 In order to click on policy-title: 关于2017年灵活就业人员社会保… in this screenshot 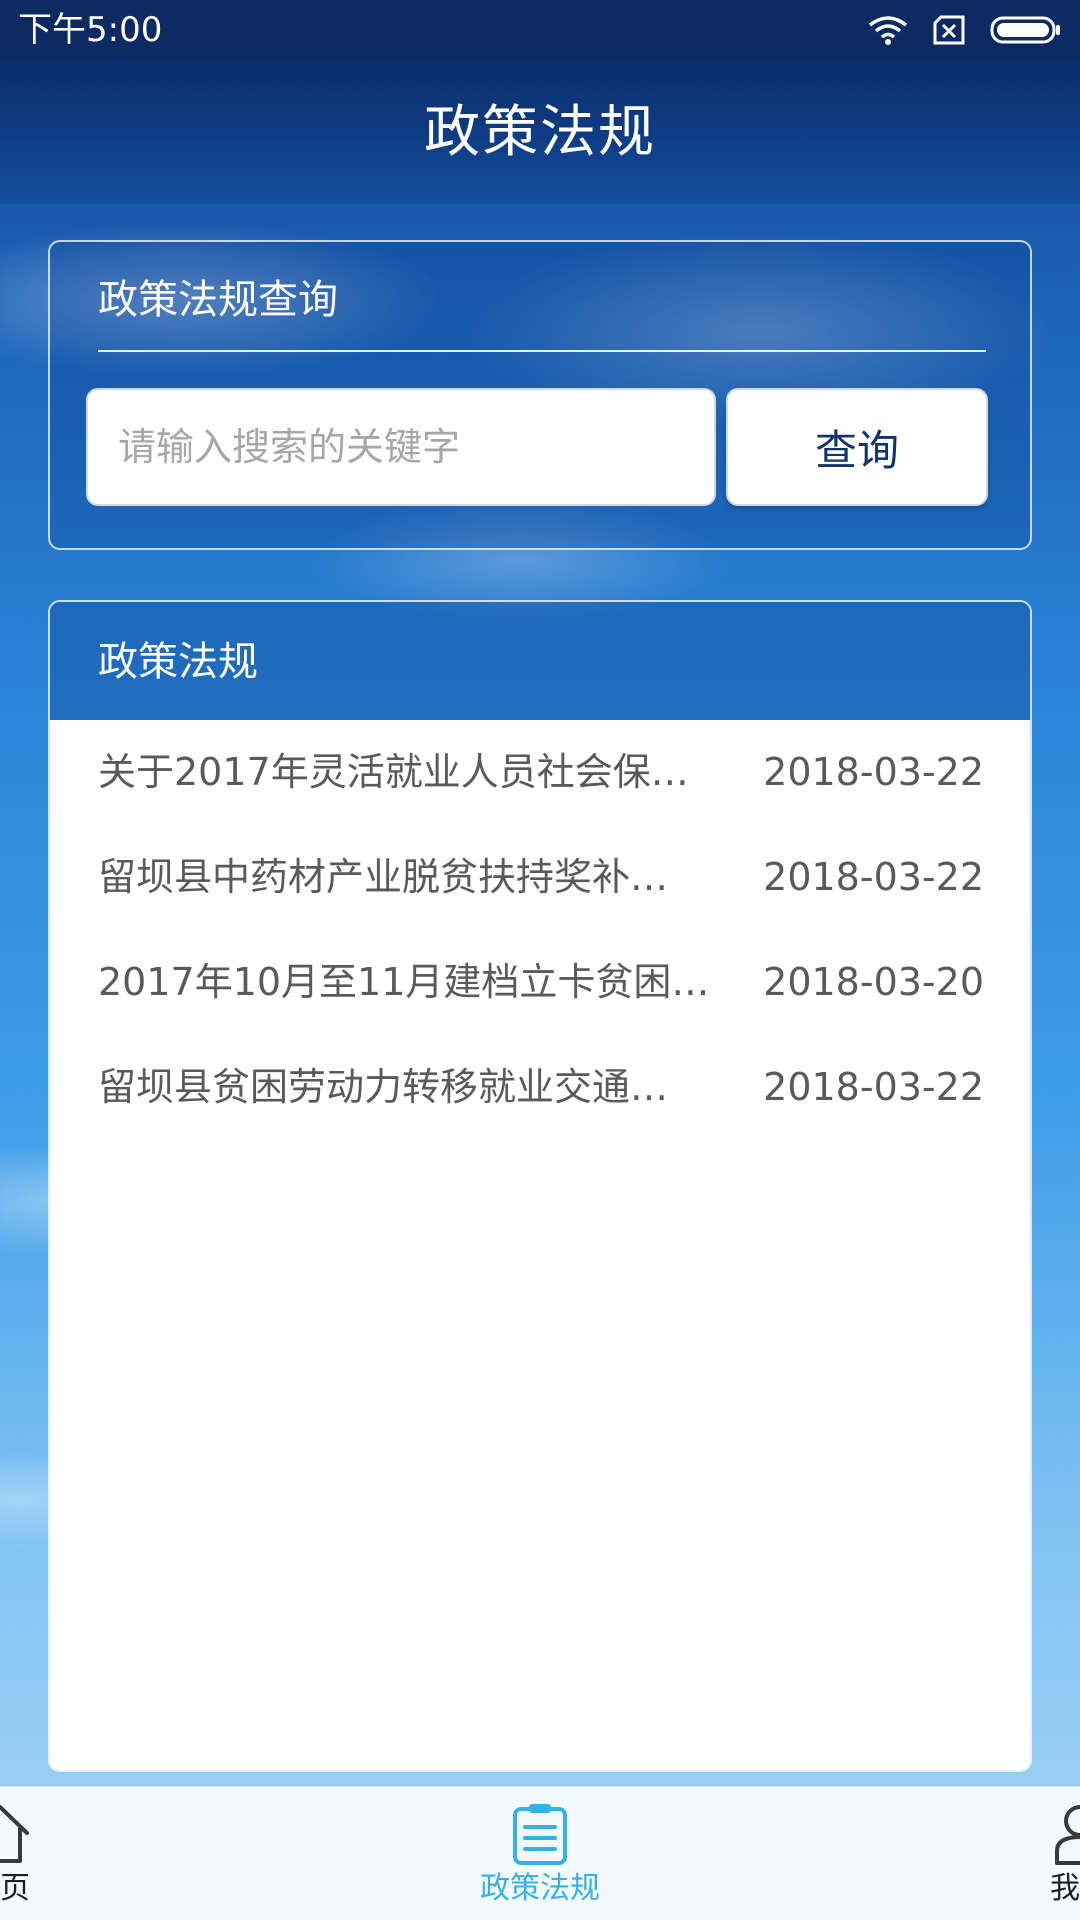, I will do `click(393, 772)`.